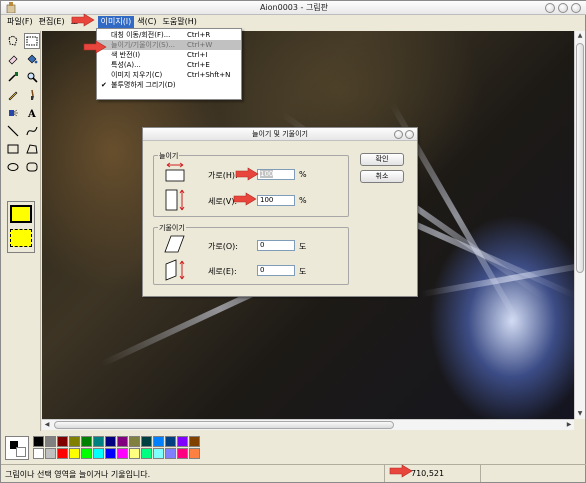 Image resolution: width=586 pixels, height=483 pixels. What do you see at coordinates (276, 174) in the screenshot?
I see `stretch-horizontal-input: 100` at bounding box center [276, 174].